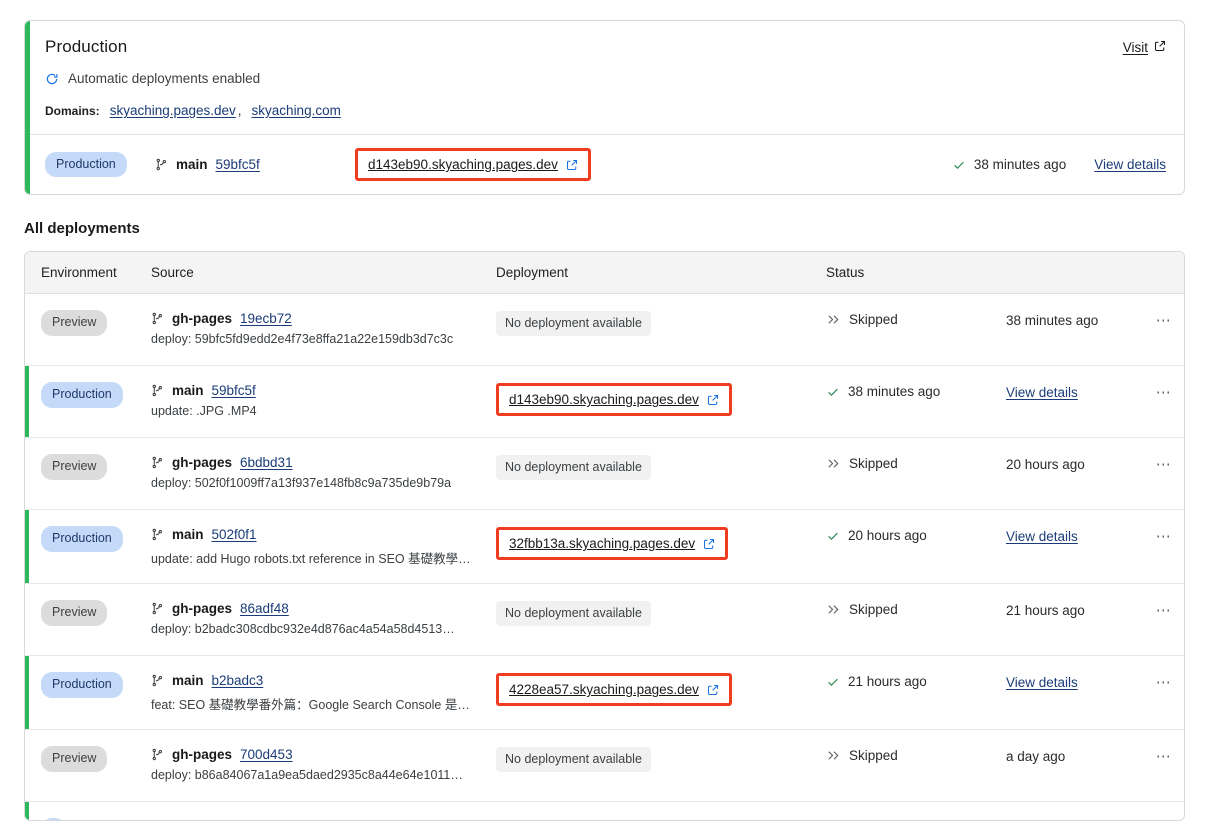 This screenshot has height=835, width=1207. What do you see at coordinates (833, 392) in the screenshot?
I see `check-icon` at bounding box center [833, 392].